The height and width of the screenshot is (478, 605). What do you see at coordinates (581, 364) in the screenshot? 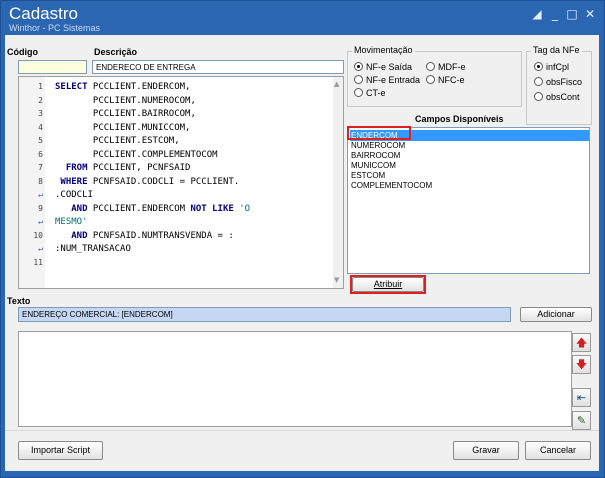
I see `move-down-icon: 🡇` at bounding box center [581, 364].